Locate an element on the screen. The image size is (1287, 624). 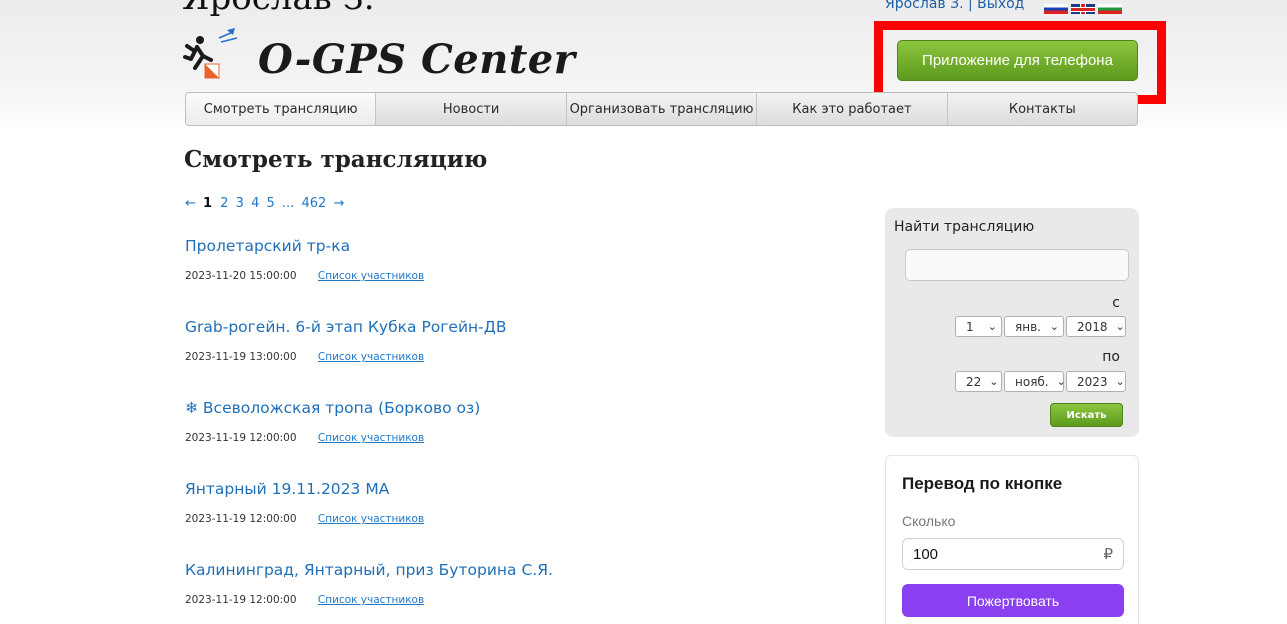
search-button: Искать is located at coordinates (1086, 415).